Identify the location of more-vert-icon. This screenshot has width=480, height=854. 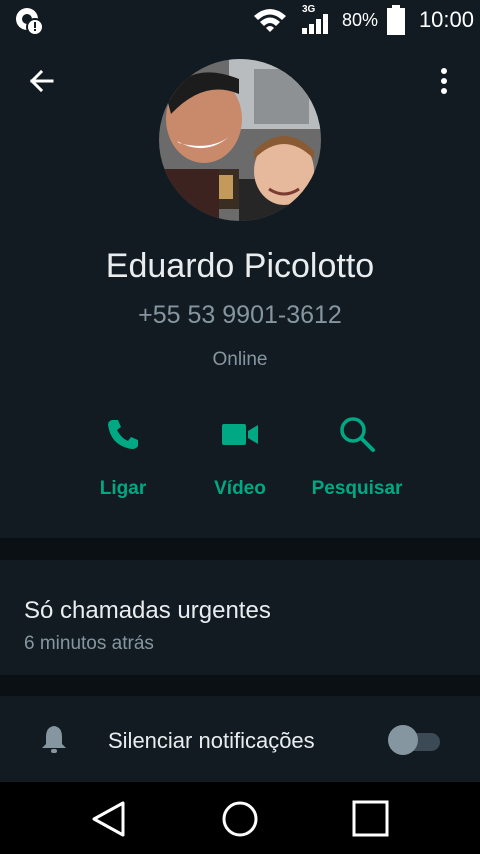
(444, 81).